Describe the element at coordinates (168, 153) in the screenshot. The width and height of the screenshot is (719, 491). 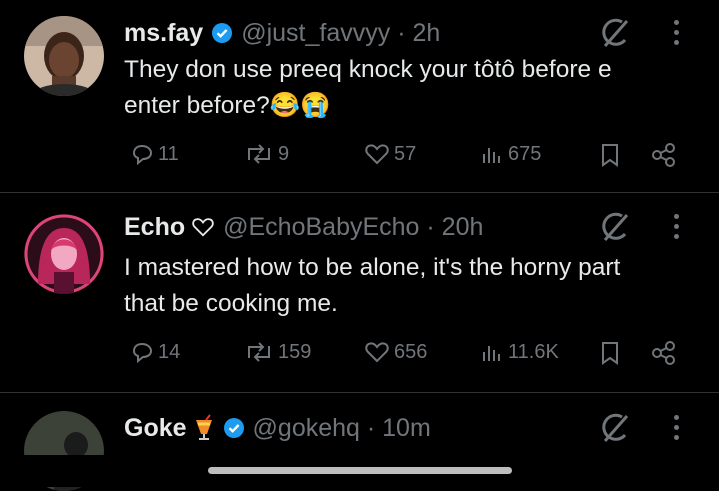
I see `reply-count: 11` at that location.